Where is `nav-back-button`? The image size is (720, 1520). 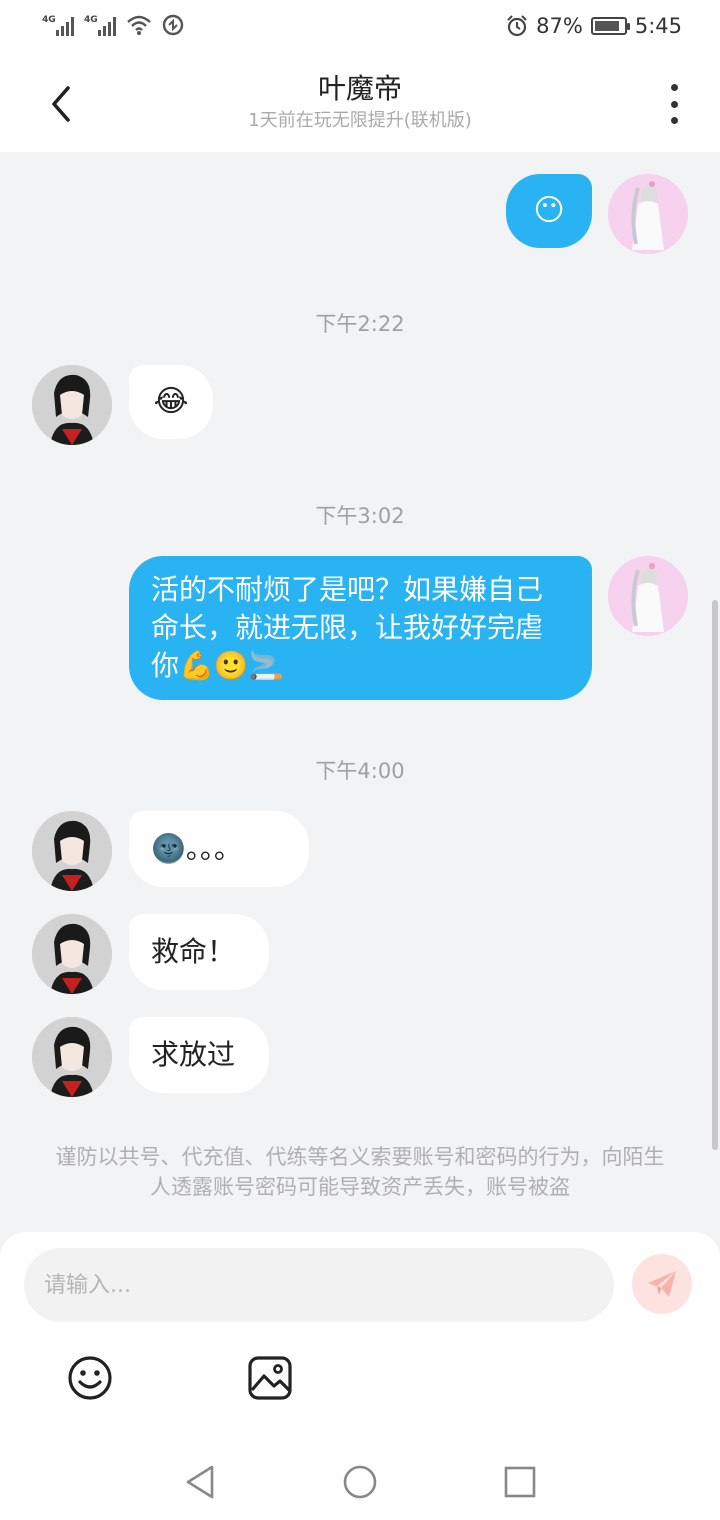
nav-back-button is located at coordinates (200, 1482).